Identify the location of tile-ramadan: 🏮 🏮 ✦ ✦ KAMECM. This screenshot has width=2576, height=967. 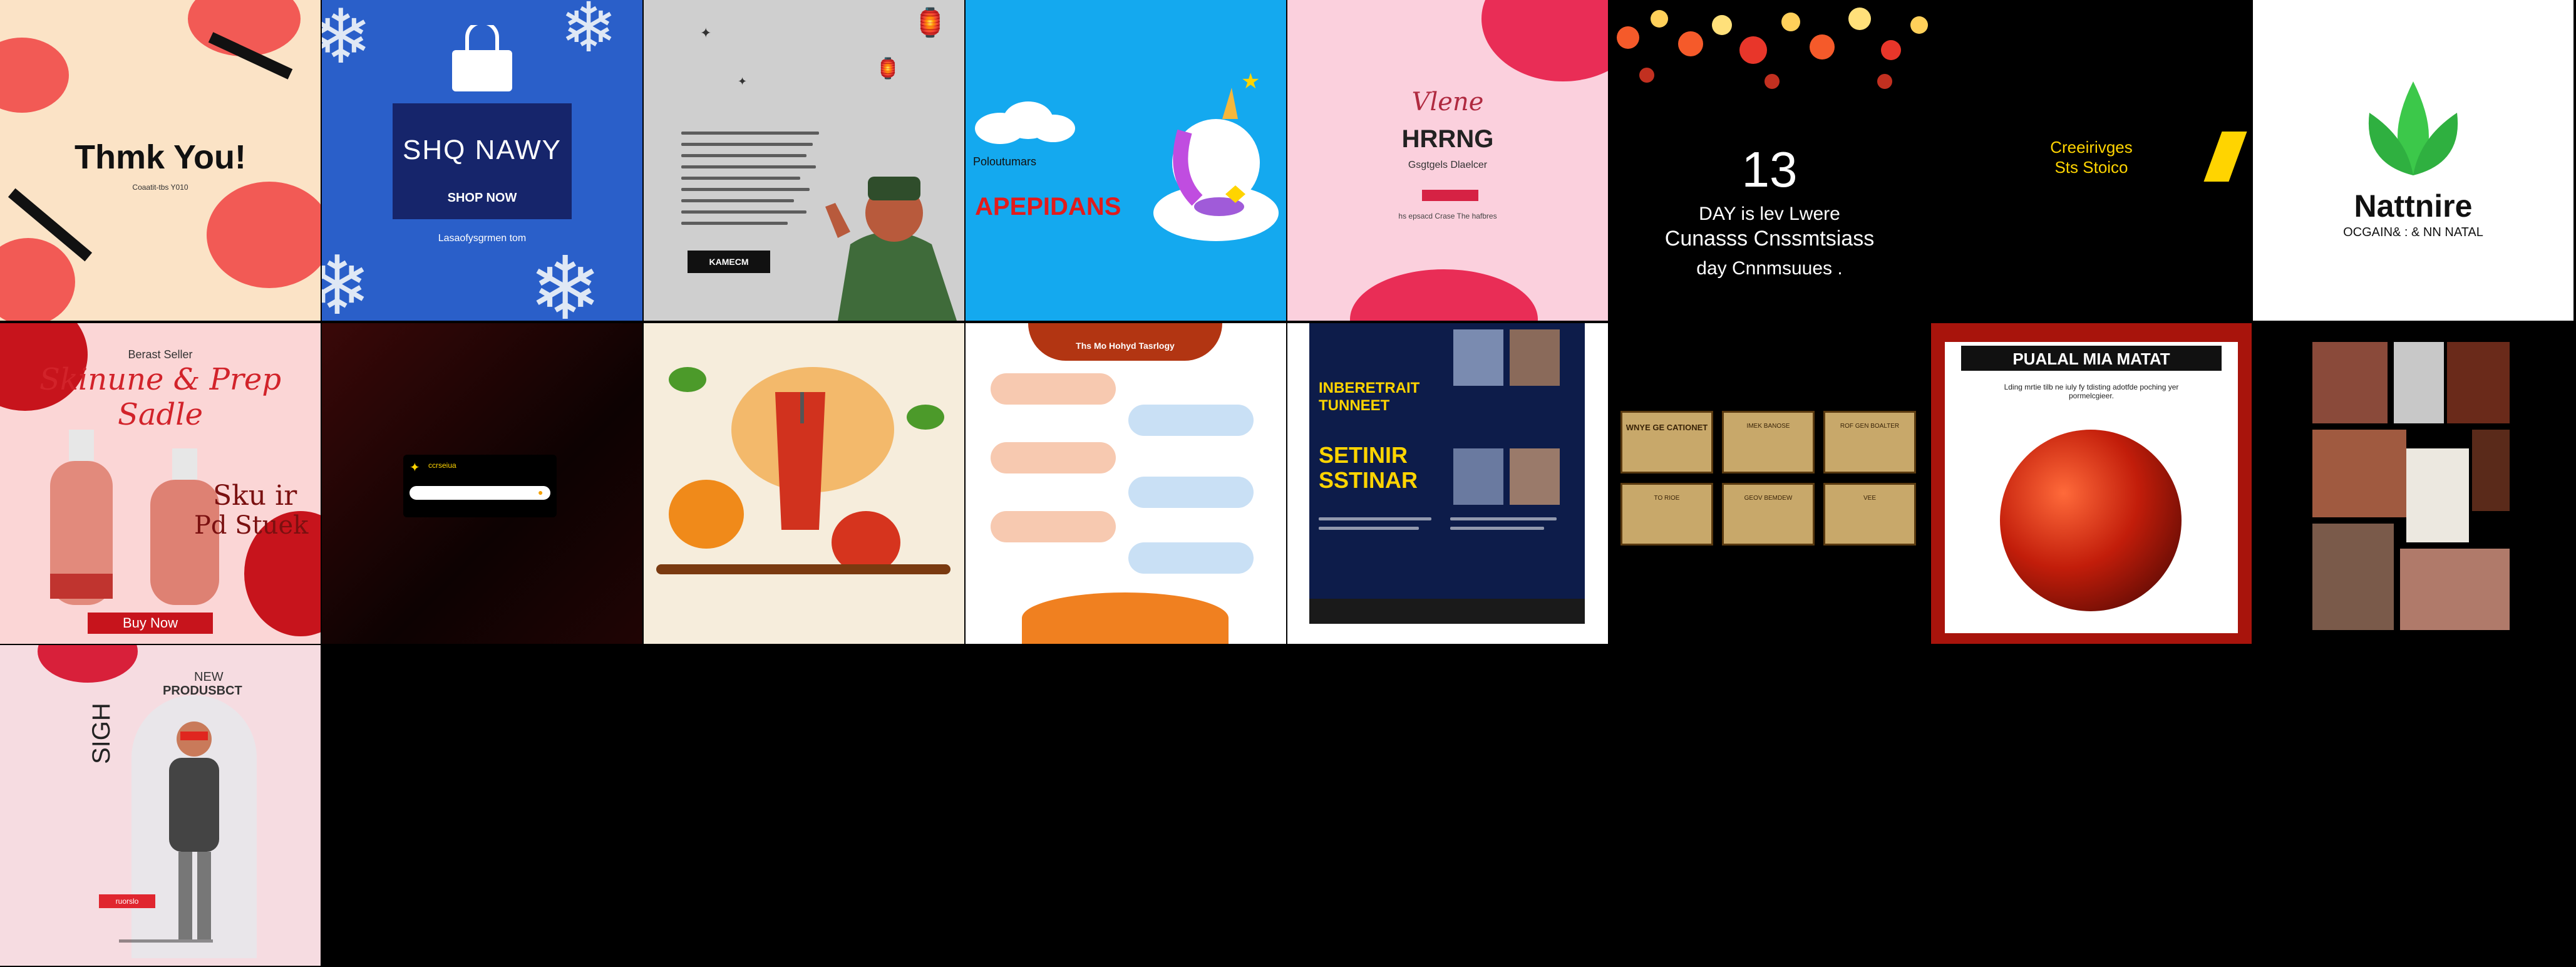
(804, 160).